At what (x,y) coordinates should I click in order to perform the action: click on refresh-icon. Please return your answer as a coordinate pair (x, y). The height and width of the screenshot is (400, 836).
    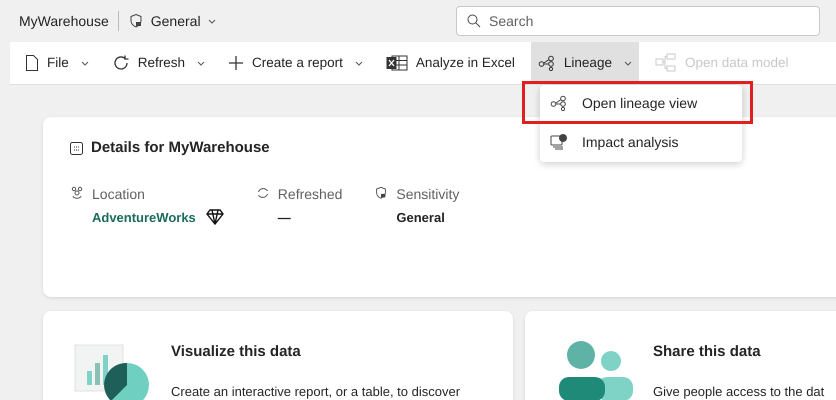
    Looking at the image, I should click on (121, 63).